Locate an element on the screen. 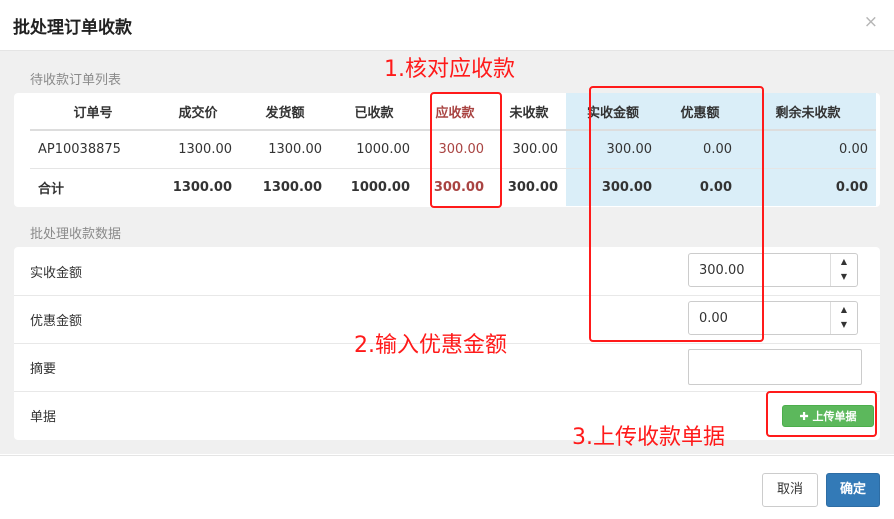 This screenshot has width=894, height=519. unreceived-cell: 300.00 is located at coordinates (529, 149).